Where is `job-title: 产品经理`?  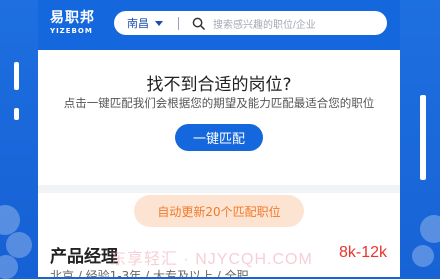
job-title: 产品经理 is located at coordinates (84, 254).